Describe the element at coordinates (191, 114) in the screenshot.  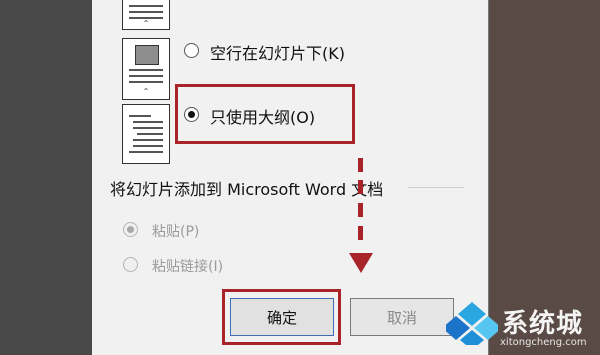
I see `radio-outline-only` at that location.